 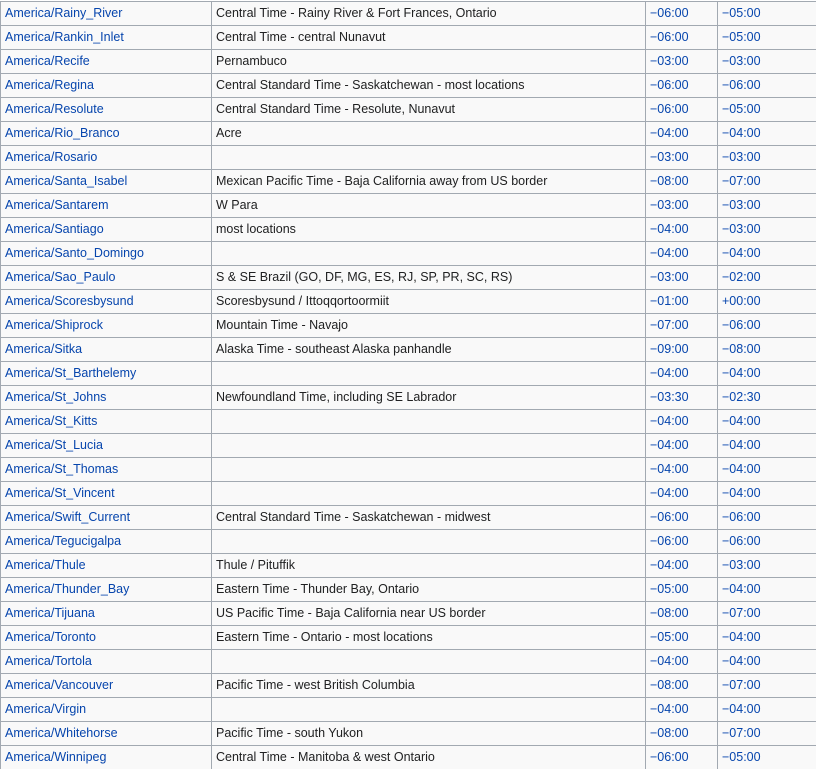 What do you see at coordinates (63, 13) in the screenshot?
I see `tz-name-link: America/Rainy_River` at bounding box center [63, 13].